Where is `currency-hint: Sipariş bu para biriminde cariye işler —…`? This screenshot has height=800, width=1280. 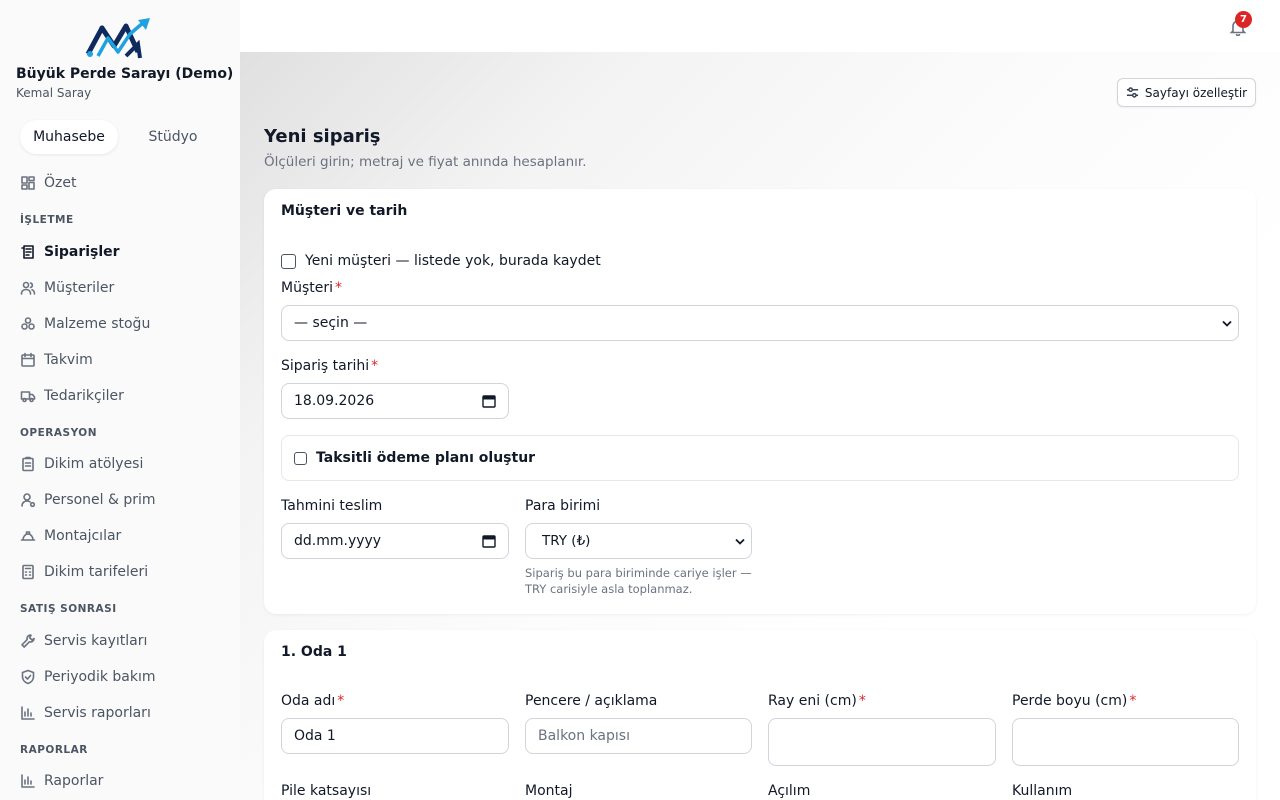
currency-hint: Sipariş bu para biriminde cariye işler —… is located at coordinates (638, 581).